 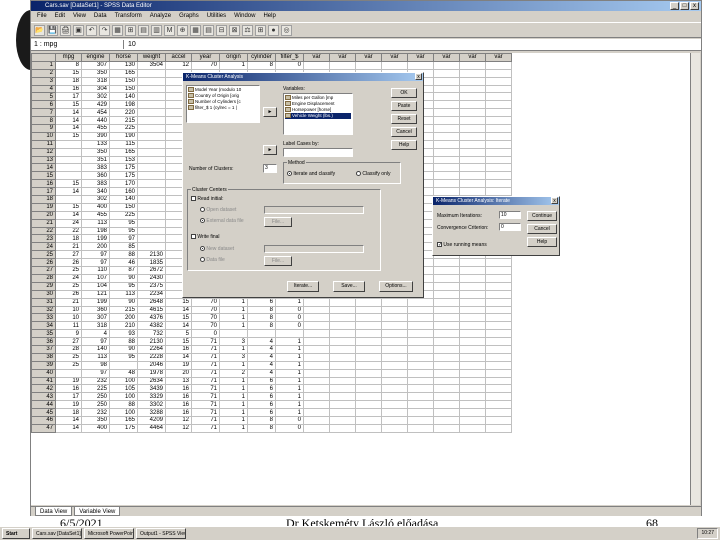 I want to click on table-row: 38 25 113 95 2228 14 71 3 4 1, so click(x=271, y=357).